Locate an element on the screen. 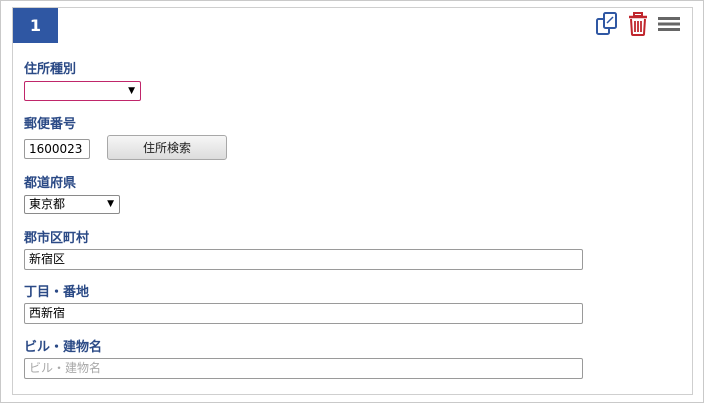  trash-icon is located at coordinates (638, 26).